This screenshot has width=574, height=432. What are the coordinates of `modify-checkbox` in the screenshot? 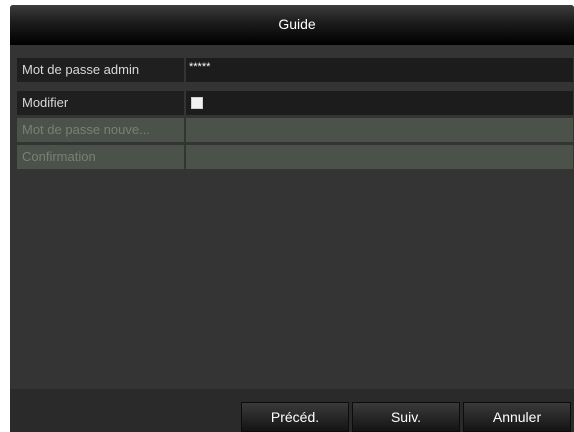 It's located at (197, 103).